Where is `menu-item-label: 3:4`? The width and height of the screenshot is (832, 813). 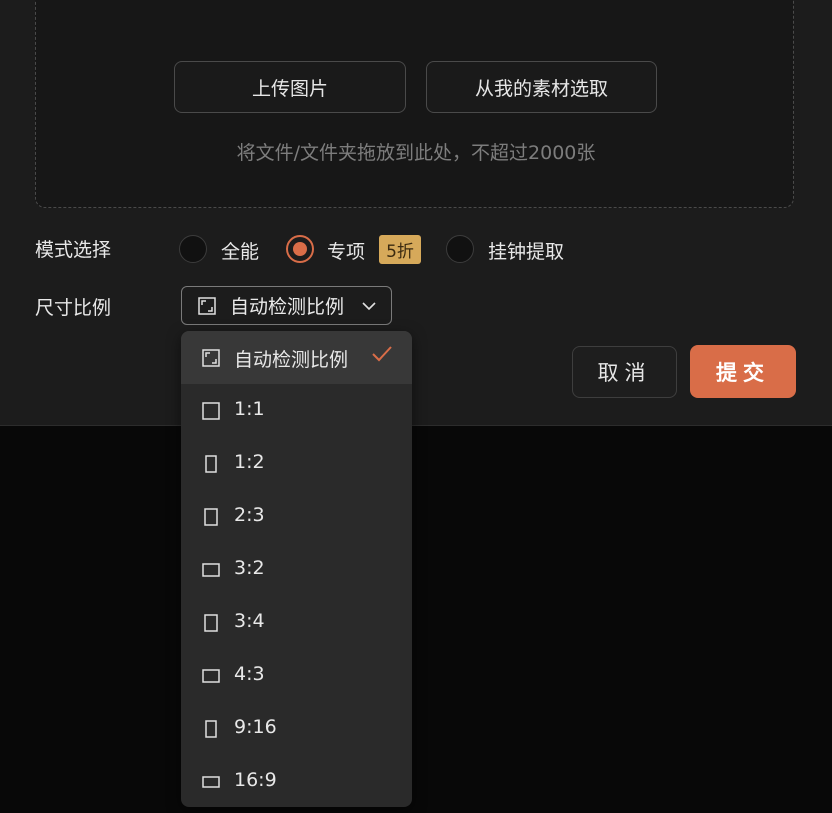
menu-item-label: 3:4 is located at coordinates (249, 621).